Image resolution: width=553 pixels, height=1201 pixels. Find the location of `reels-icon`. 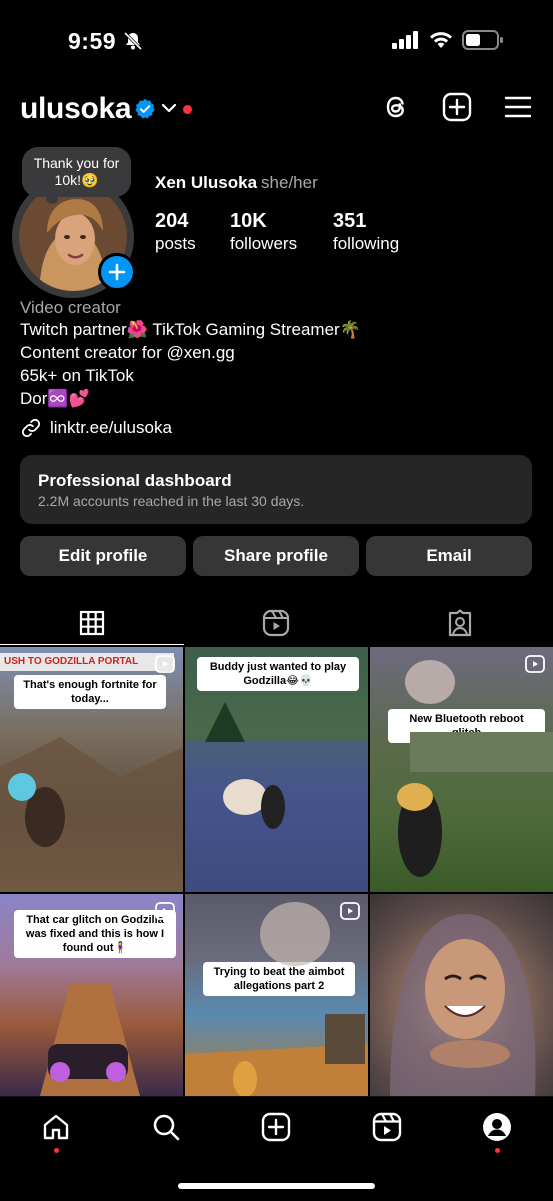

reels-icon is located at coordinates (276, 622).